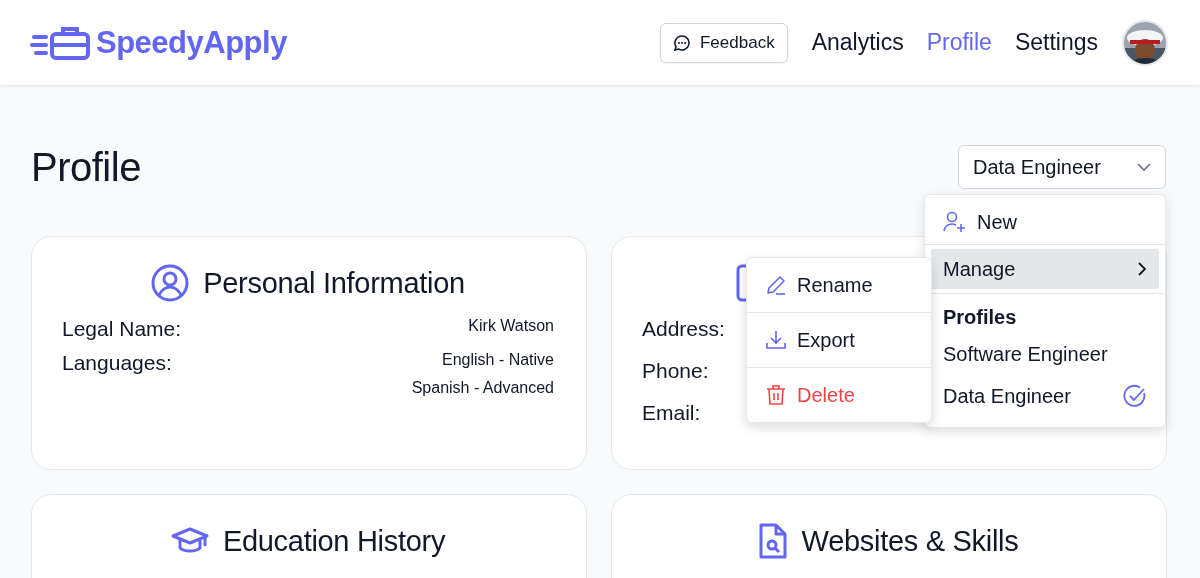  Describe the element at coordinates (959, 42) in the screenshot. I see `nav-link: Profile` at that location.